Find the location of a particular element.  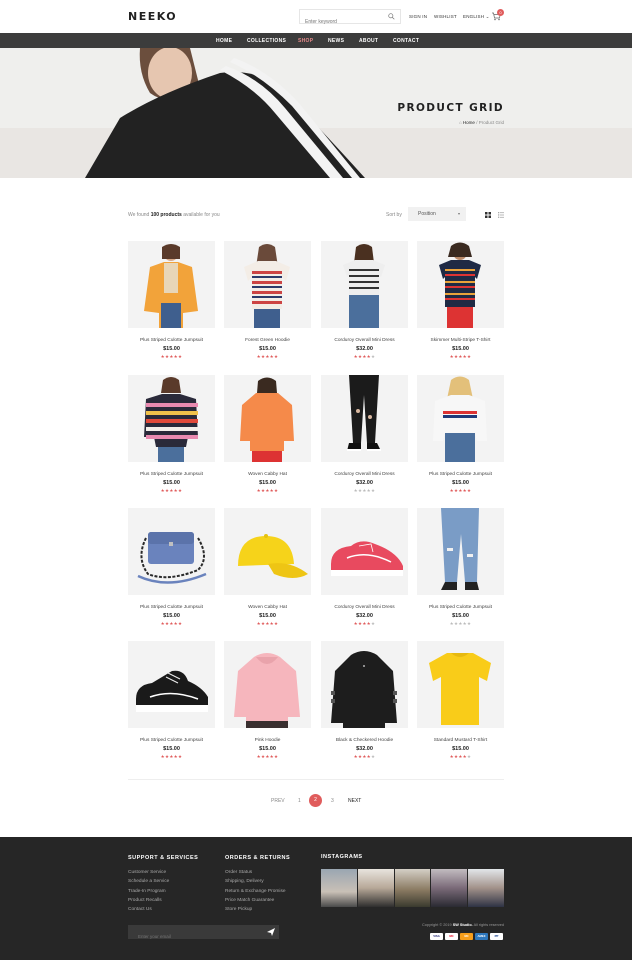

nav-collections: COLLECTIONS is located at coordinates (266, 41).